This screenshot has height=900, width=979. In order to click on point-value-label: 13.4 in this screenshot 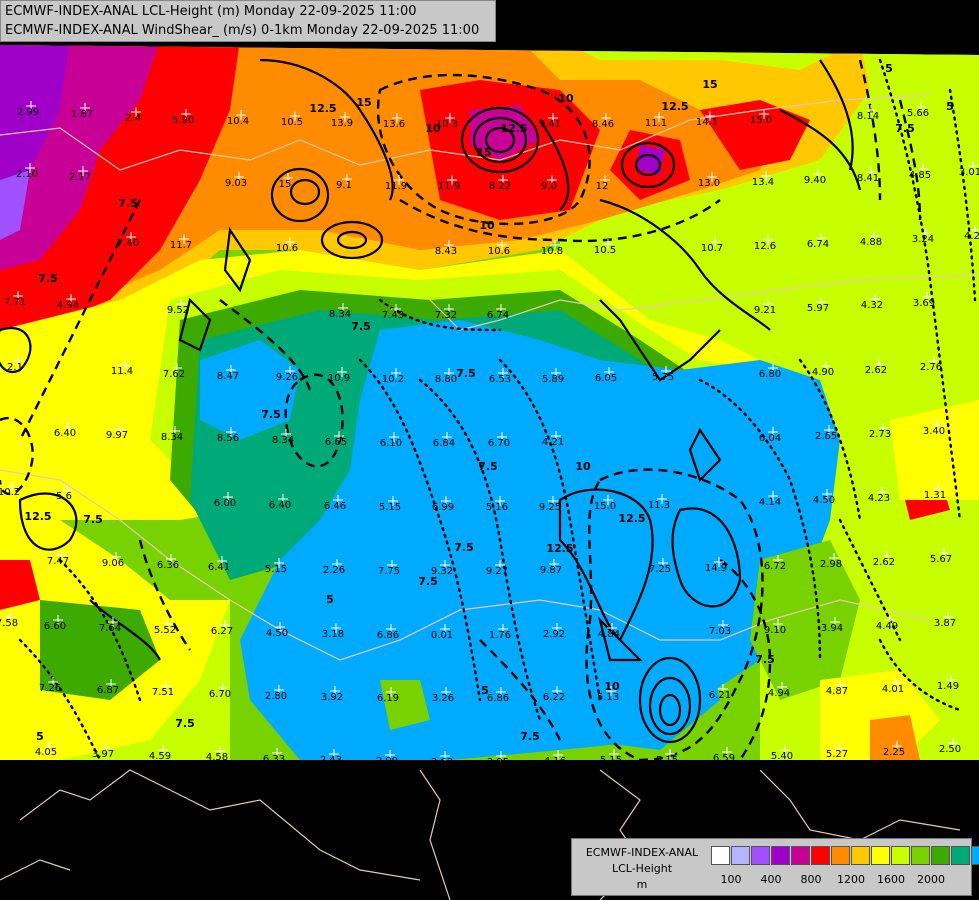, I will do `click(763, 182)`.